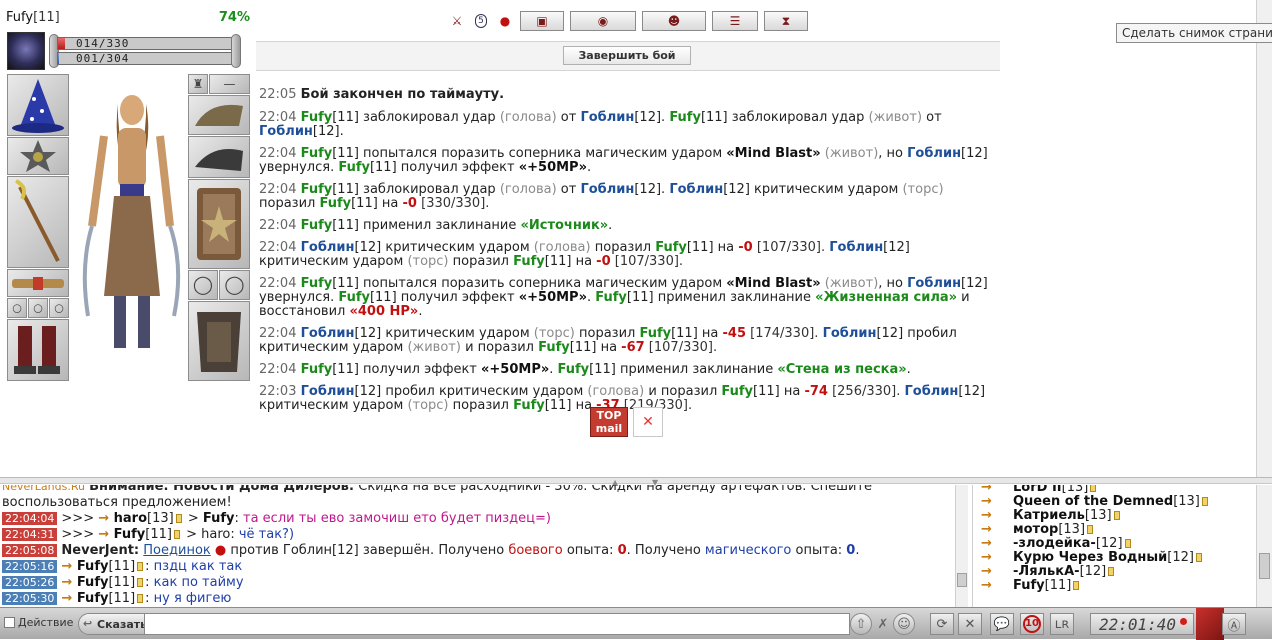 Image resolution: width=1272 pixels, height=640 pixels. I want to click on star-amulet-icon, so click(38, 156).